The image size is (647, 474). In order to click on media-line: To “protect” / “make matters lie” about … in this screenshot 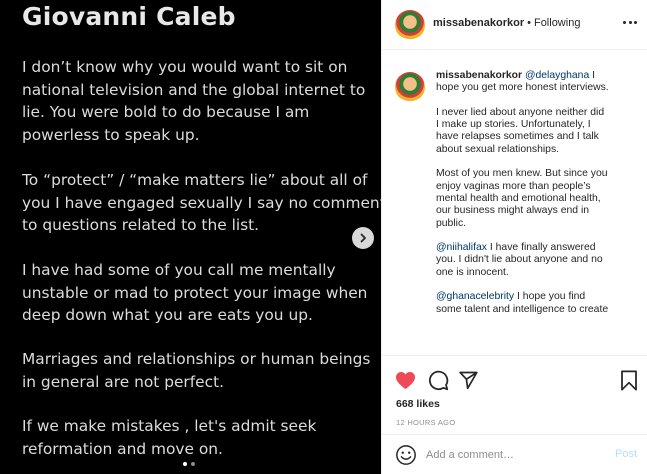, I will do `click(195, 180)`.